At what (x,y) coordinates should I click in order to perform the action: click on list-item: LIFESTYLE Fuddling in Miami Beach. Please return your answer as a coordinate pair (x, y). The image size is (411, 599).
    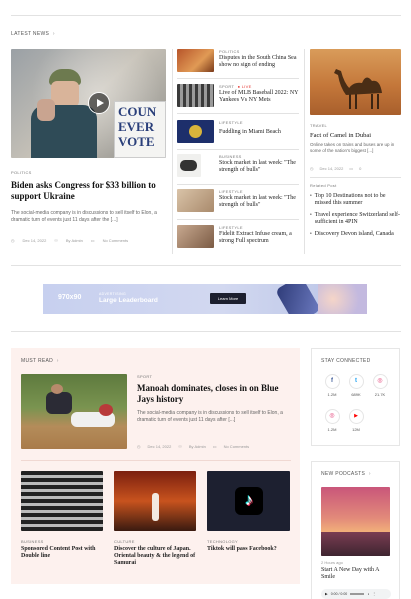
    Looking at the image, I should click on (238, 134).